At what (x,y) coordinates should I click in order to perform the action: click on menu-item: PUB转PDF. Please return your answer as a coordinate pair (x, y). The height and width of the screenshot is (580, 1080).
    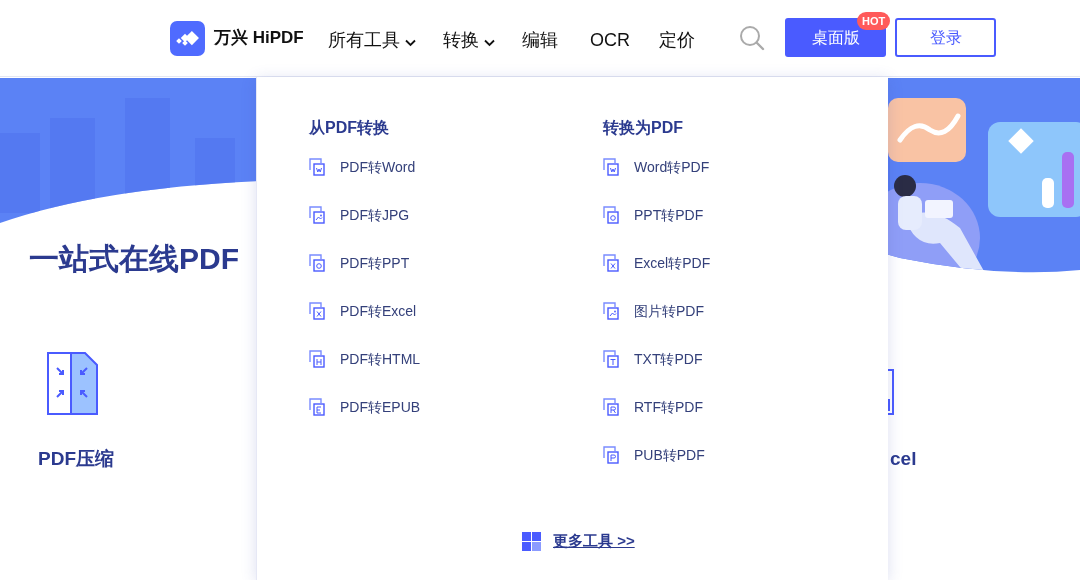
    Looking at the image, I should click on (657, 455).